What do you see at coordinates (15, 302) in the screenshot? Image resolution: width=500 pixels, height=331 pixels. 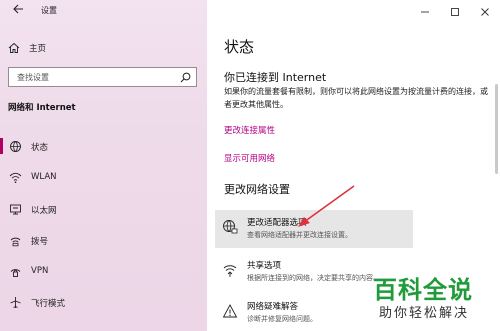 I see `airplane-icon` at bounding box center [15, 302].